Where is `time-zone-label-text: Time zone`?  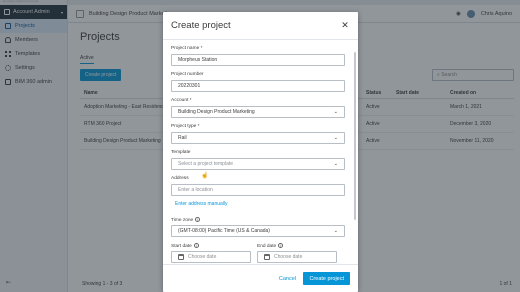
time-zone-label-text: Time zone is located at coordinates (182, 220).